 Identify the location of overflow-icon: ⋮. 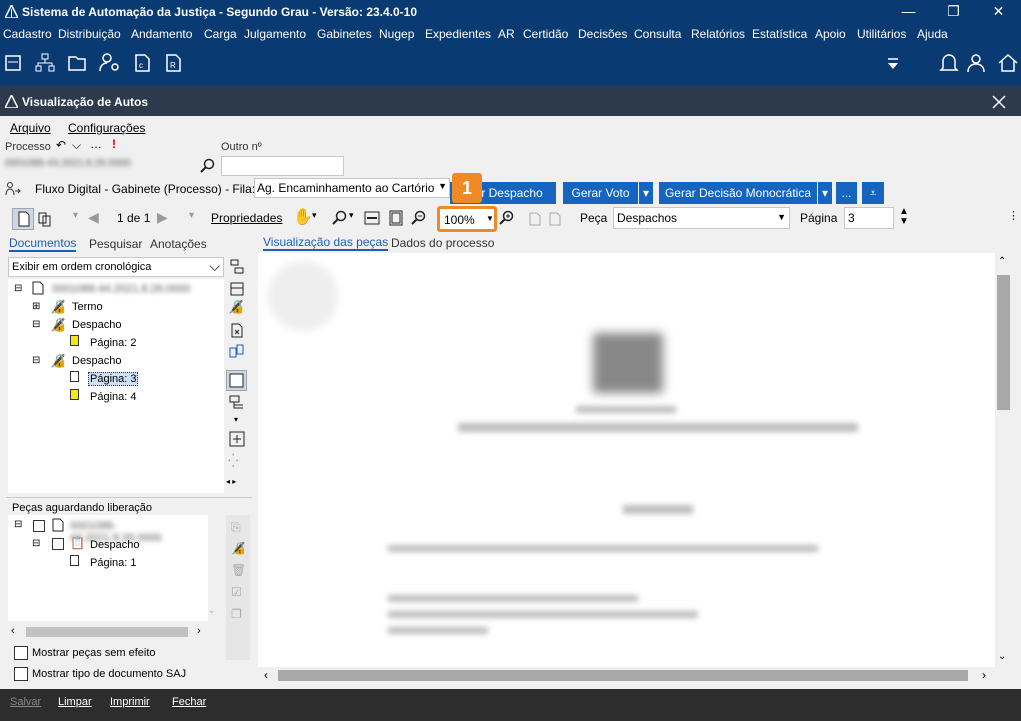
(1013, 215).